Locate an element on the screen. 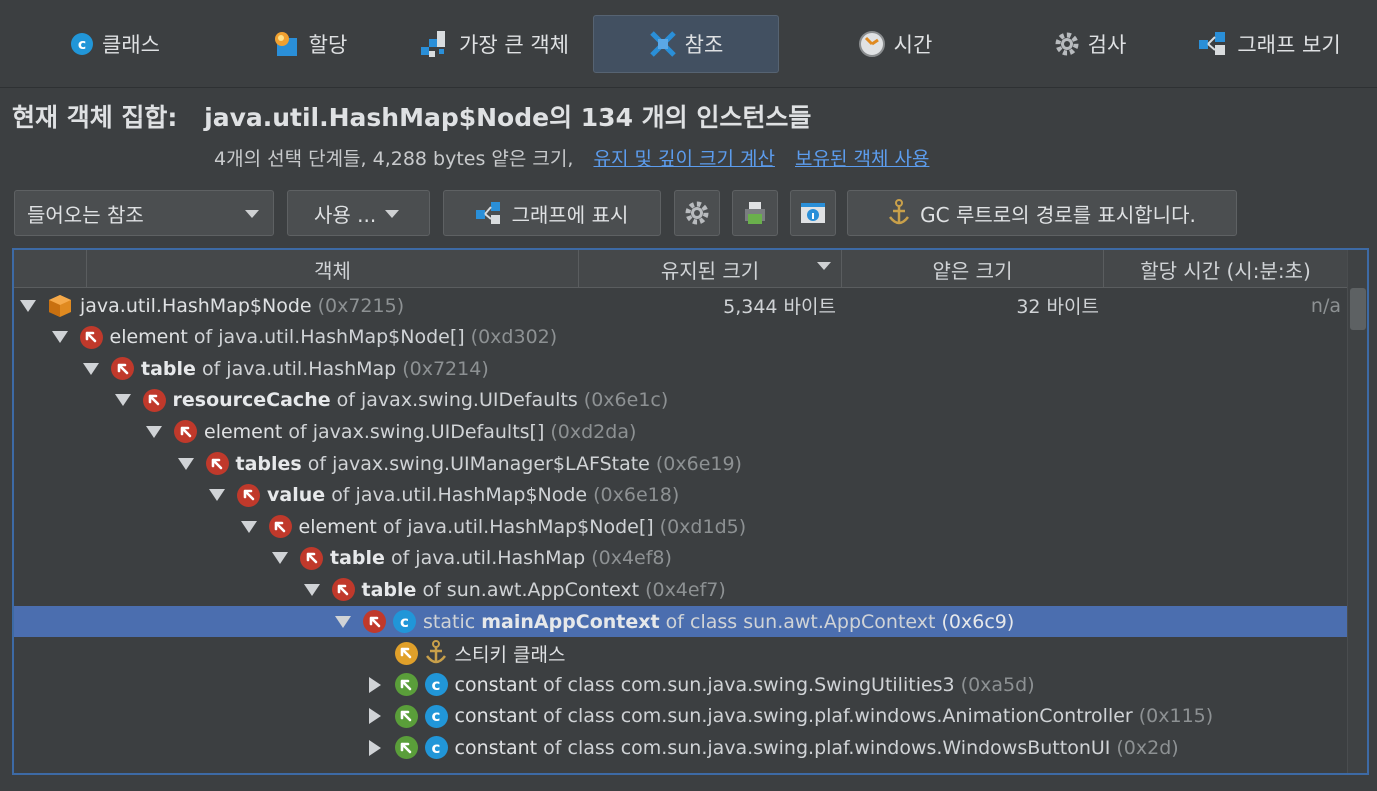 The height and width of the screenshot is (791, 1377). chevron-down-icon is located at coordinates (392, 214).